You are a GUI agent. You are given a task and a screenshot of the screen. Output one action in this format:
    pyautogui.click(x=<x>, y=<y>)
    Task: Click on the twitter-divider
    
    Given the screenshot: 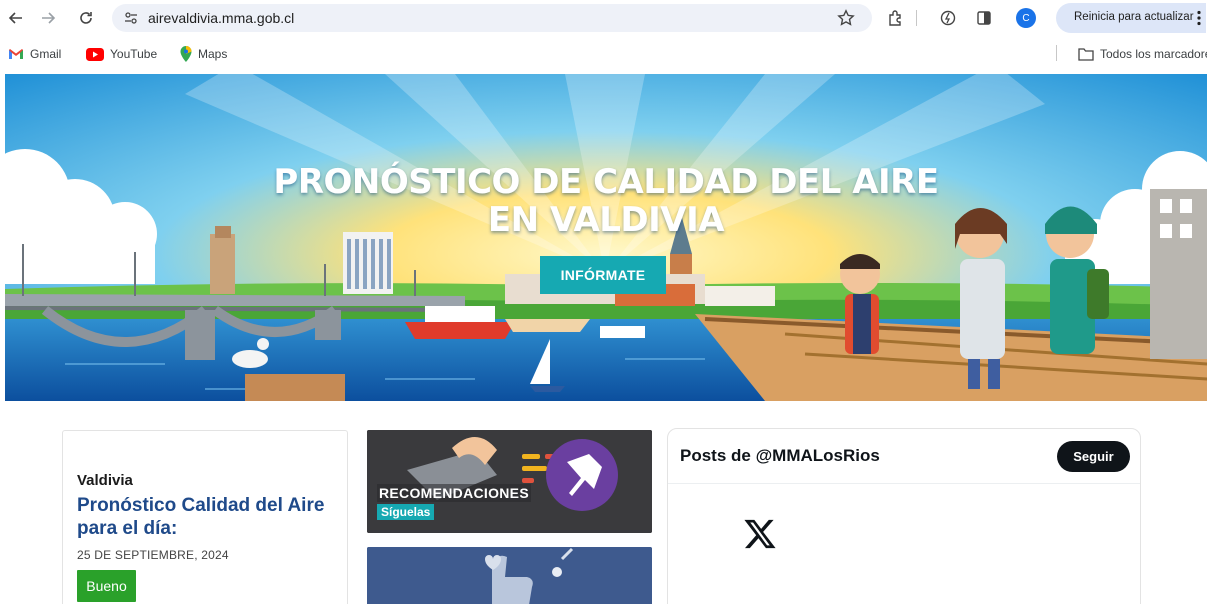 What is the action you would take?
    pyautogui.click(x=904, y=483)
    